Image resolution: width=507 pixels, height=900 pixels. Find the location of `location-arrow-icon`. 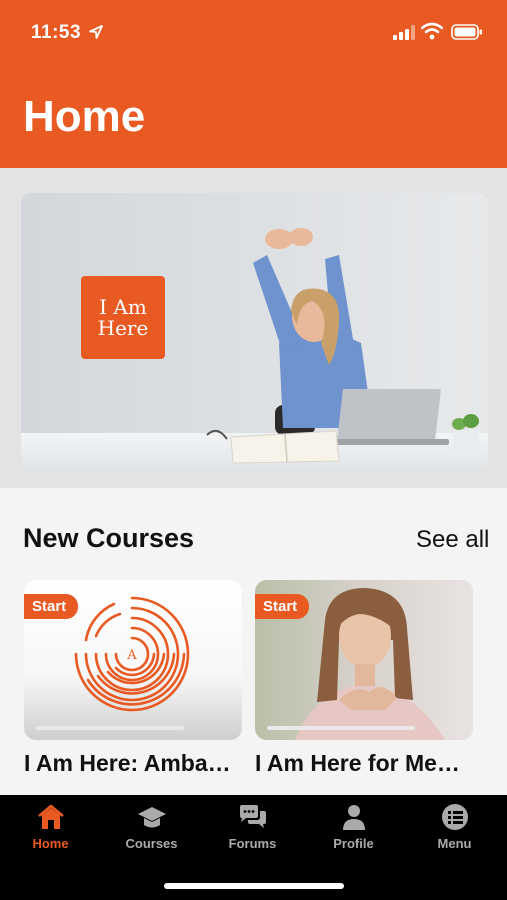

location-arrow-icon is located at coordinates (96, 32).